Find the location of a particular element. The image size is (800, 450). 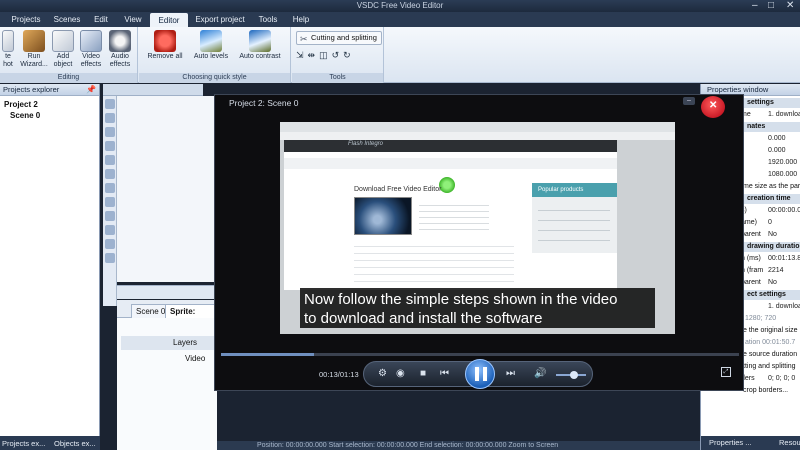

chart-tool-icon is located at coordinates (110, 244).